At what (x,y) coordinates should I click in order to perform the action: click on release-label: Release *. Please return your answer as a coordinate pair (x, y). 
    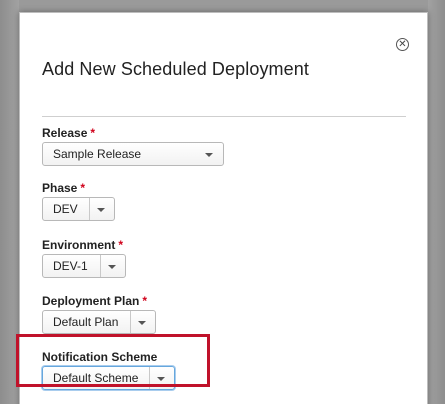
    Looking at the image, I should click on (69, 133).